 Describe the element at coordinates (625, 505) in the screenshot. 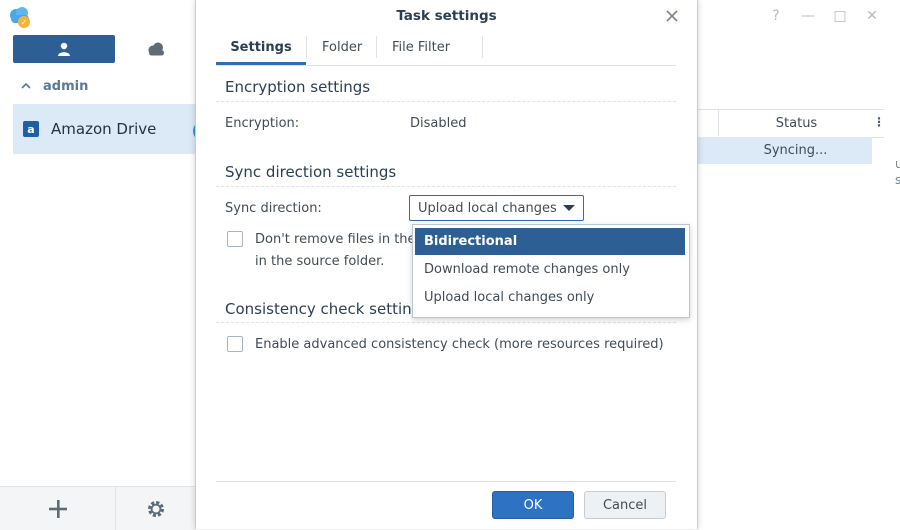

I see `cancel-button: Cancel` at that location.